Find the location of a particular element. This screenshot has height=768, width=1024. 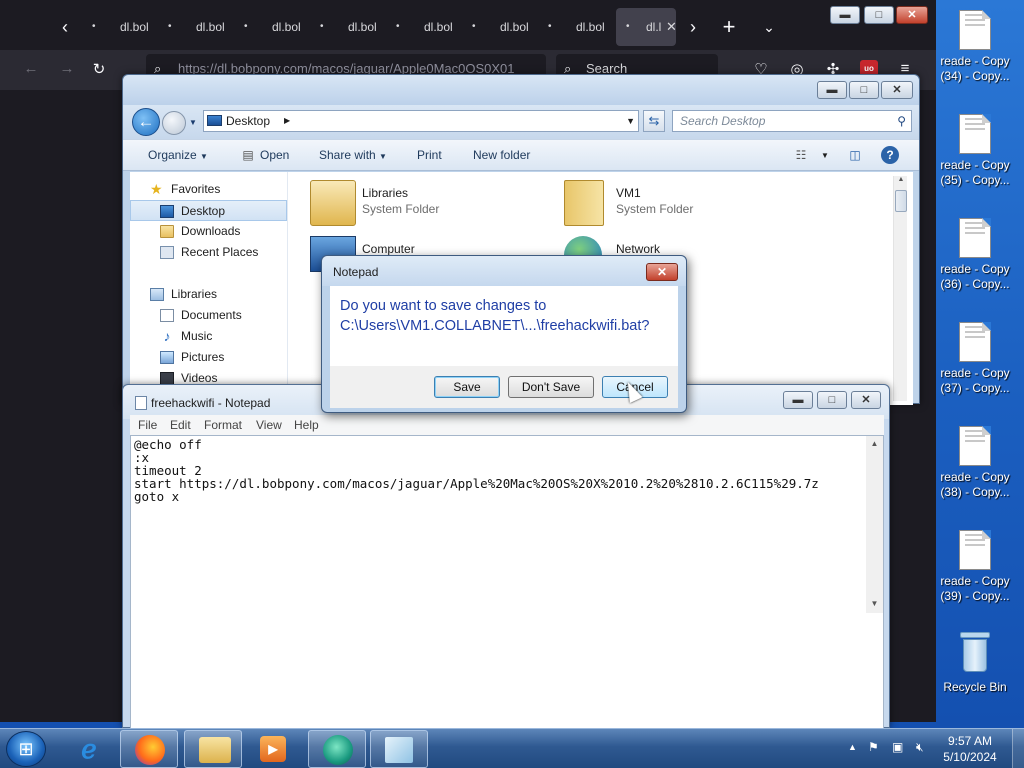

dont-save-button: Don't Save is located at coordinates (551, 387).